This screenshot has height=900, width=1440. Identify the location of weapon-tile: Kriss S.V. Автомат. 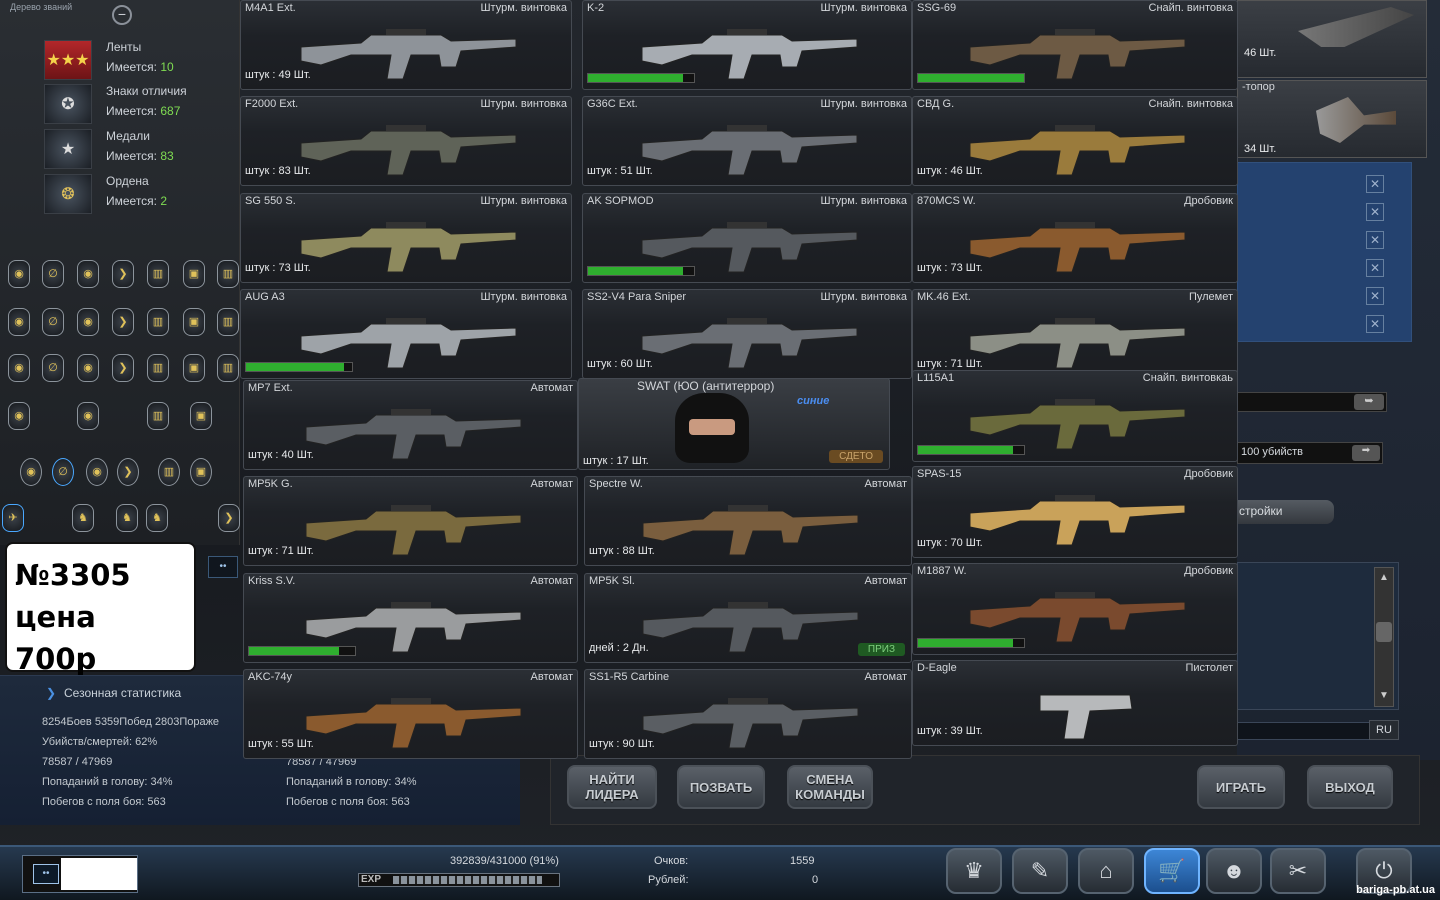
(410, 618).